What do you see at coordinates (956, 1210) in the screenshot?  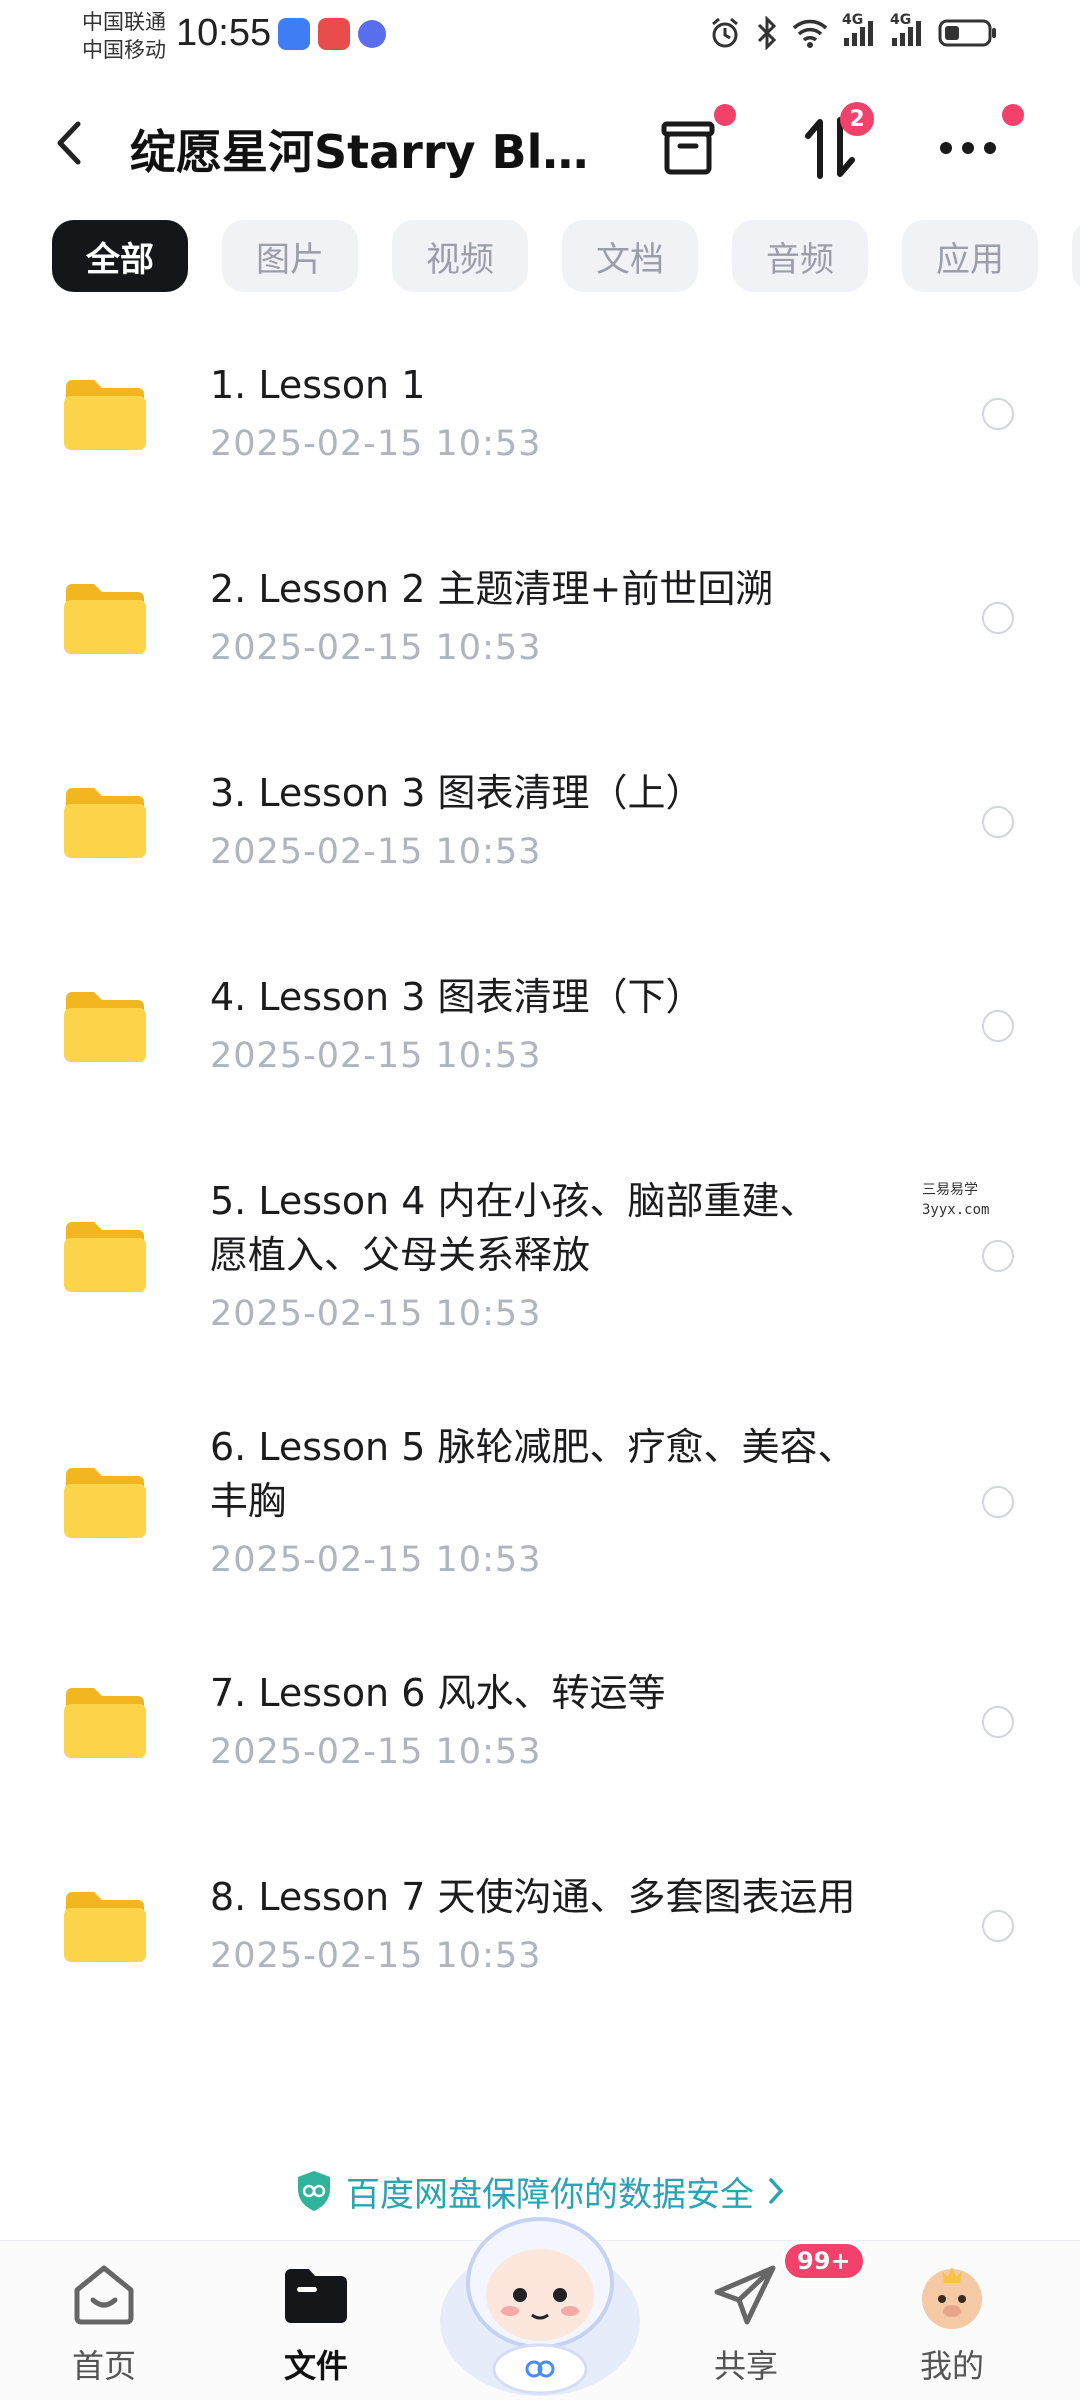 I see `watermark-line-2: 3yyx.com` at bounding box center [956, 1210].